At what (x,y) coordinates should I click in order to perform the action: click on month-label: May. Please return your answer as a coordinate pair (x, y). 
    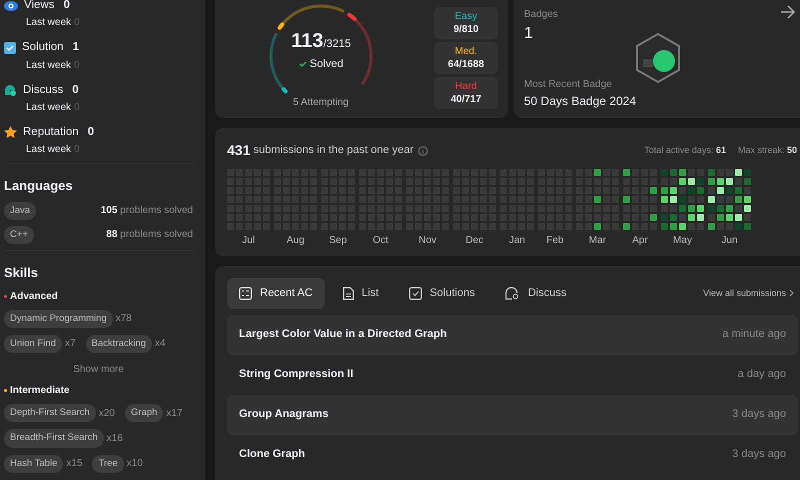
    Looking at the image, I should click on (682, 241).